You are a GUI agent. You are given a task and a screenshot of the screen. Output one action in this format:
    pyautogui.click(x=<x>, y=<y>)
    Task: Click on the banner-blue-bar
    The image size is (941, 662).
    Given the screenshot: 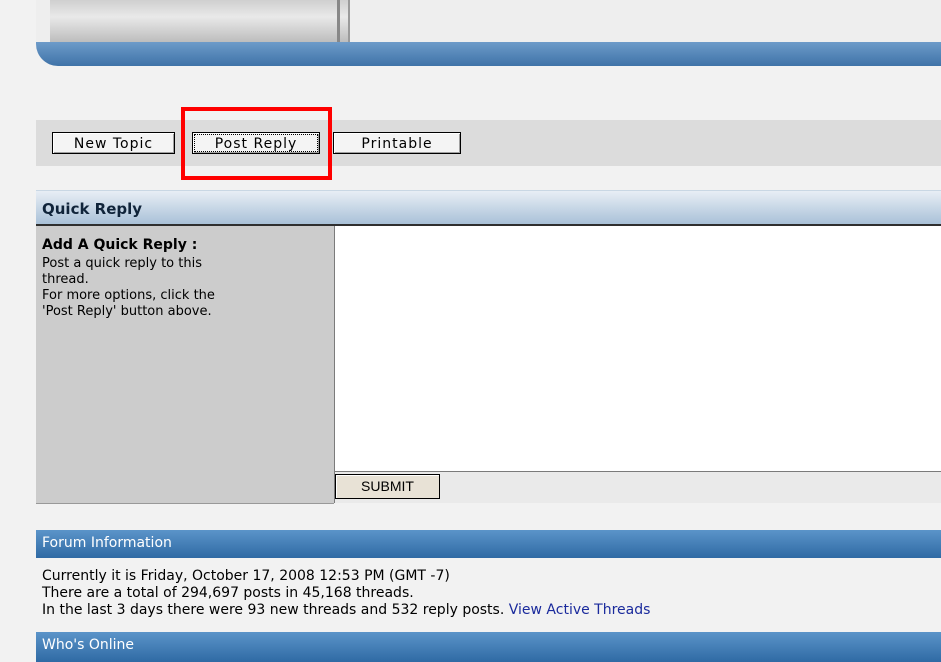 What is the action you would take?
    pyautogui.click(x=488, y=54)
    